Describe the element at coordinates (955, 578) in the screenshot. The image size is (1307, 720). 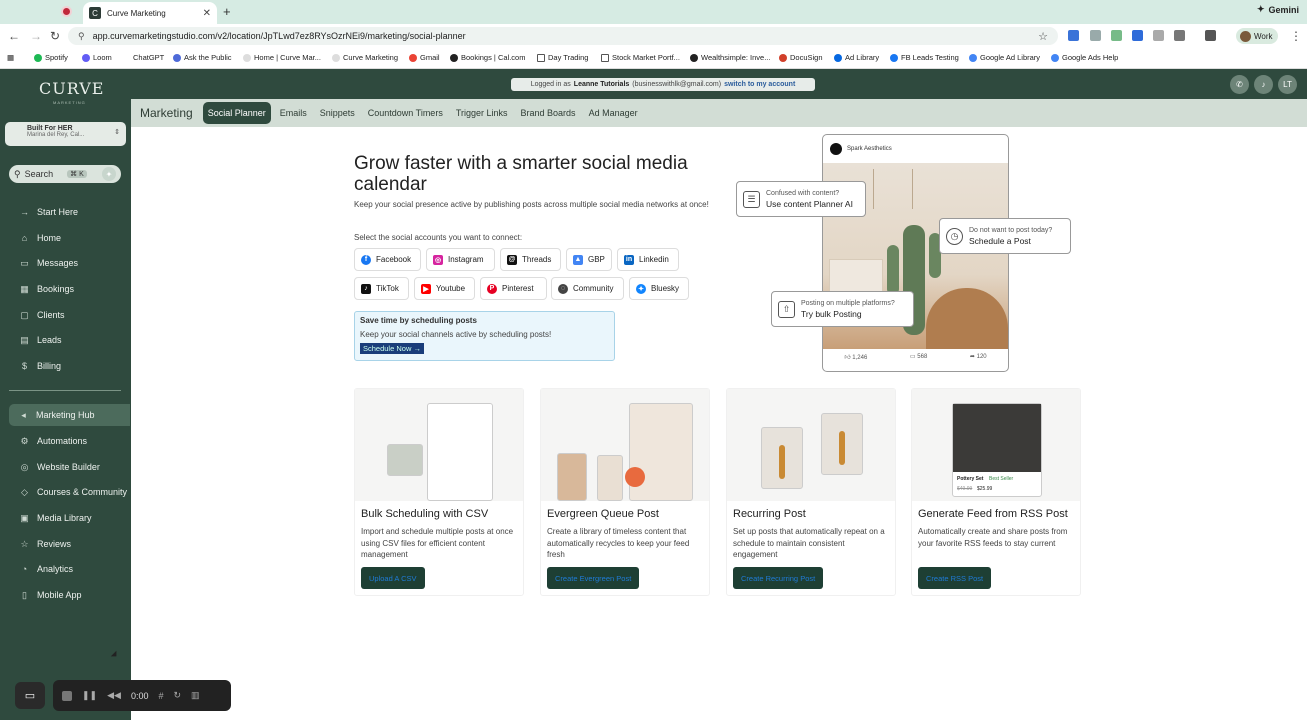
I see `create-rss-button: Create RSS Post` at that location.